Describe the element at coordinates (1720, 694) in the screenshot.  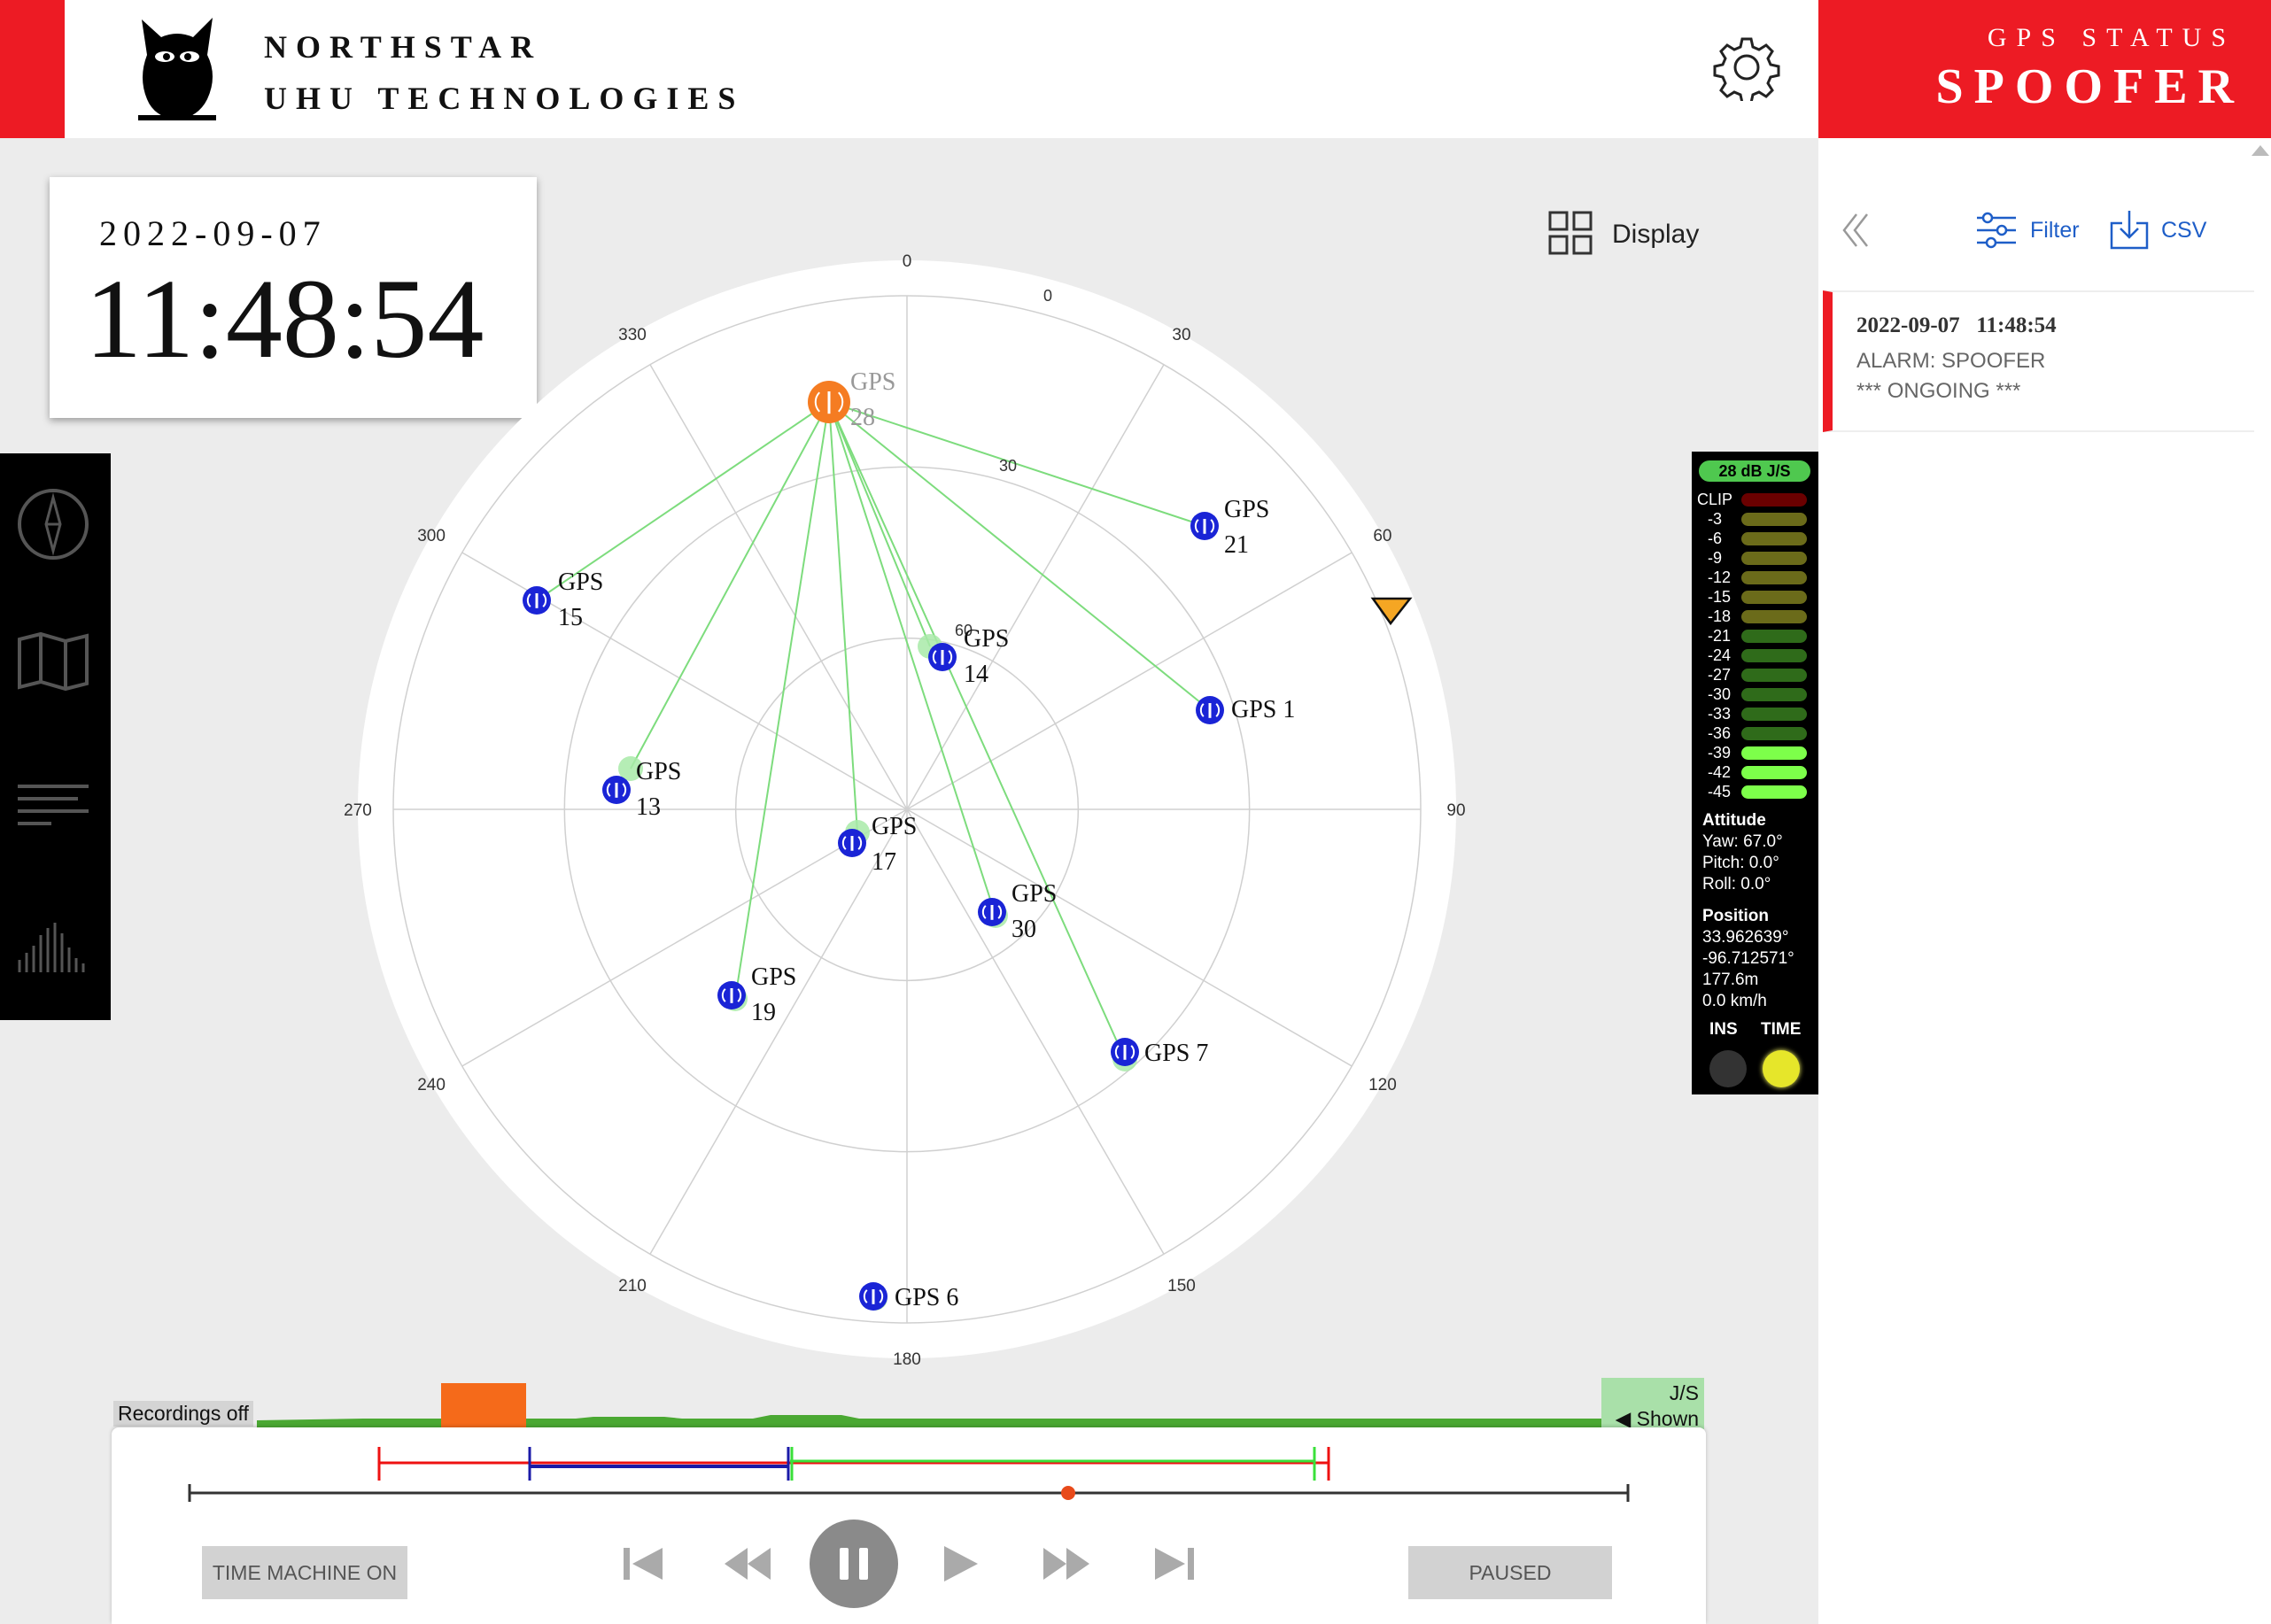
I see `meter-scale-label: -30` at that location.